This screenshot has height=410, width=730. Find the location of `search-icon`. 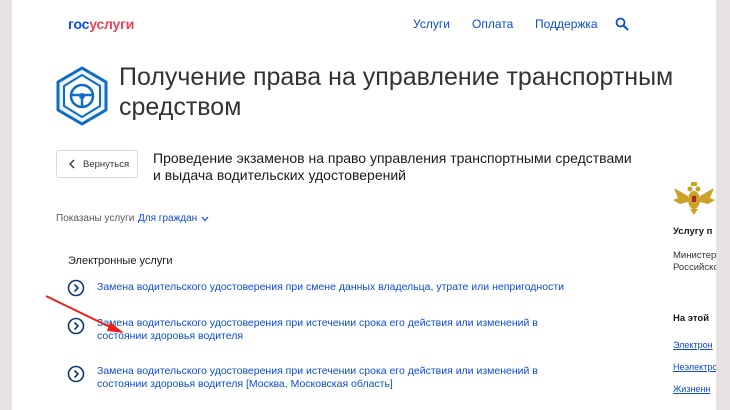

search-icon is located at coordinates (622, 24).